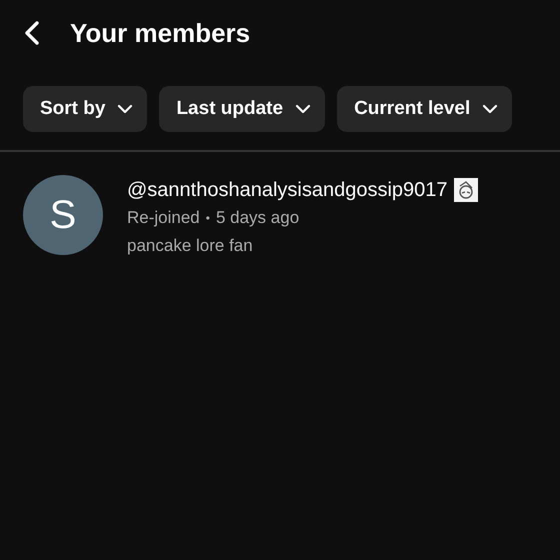 The height and width of the screenshot is (560, 560). What do you see at coordinates (163, 218) in the screenshot?
I see `member-status: Re-joined` at bounding box center [163, 218].